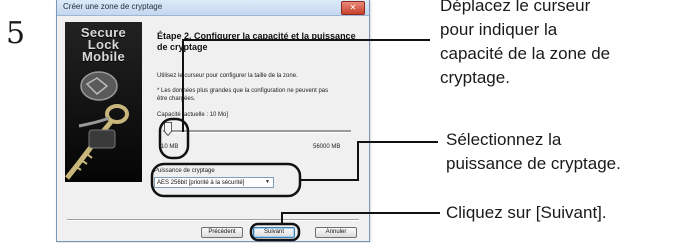 This screenshot has width=684, height=243. Describe the element at coordinates (168, 129) in the screenshot. I see `capacity-slider-thumb` at that location.